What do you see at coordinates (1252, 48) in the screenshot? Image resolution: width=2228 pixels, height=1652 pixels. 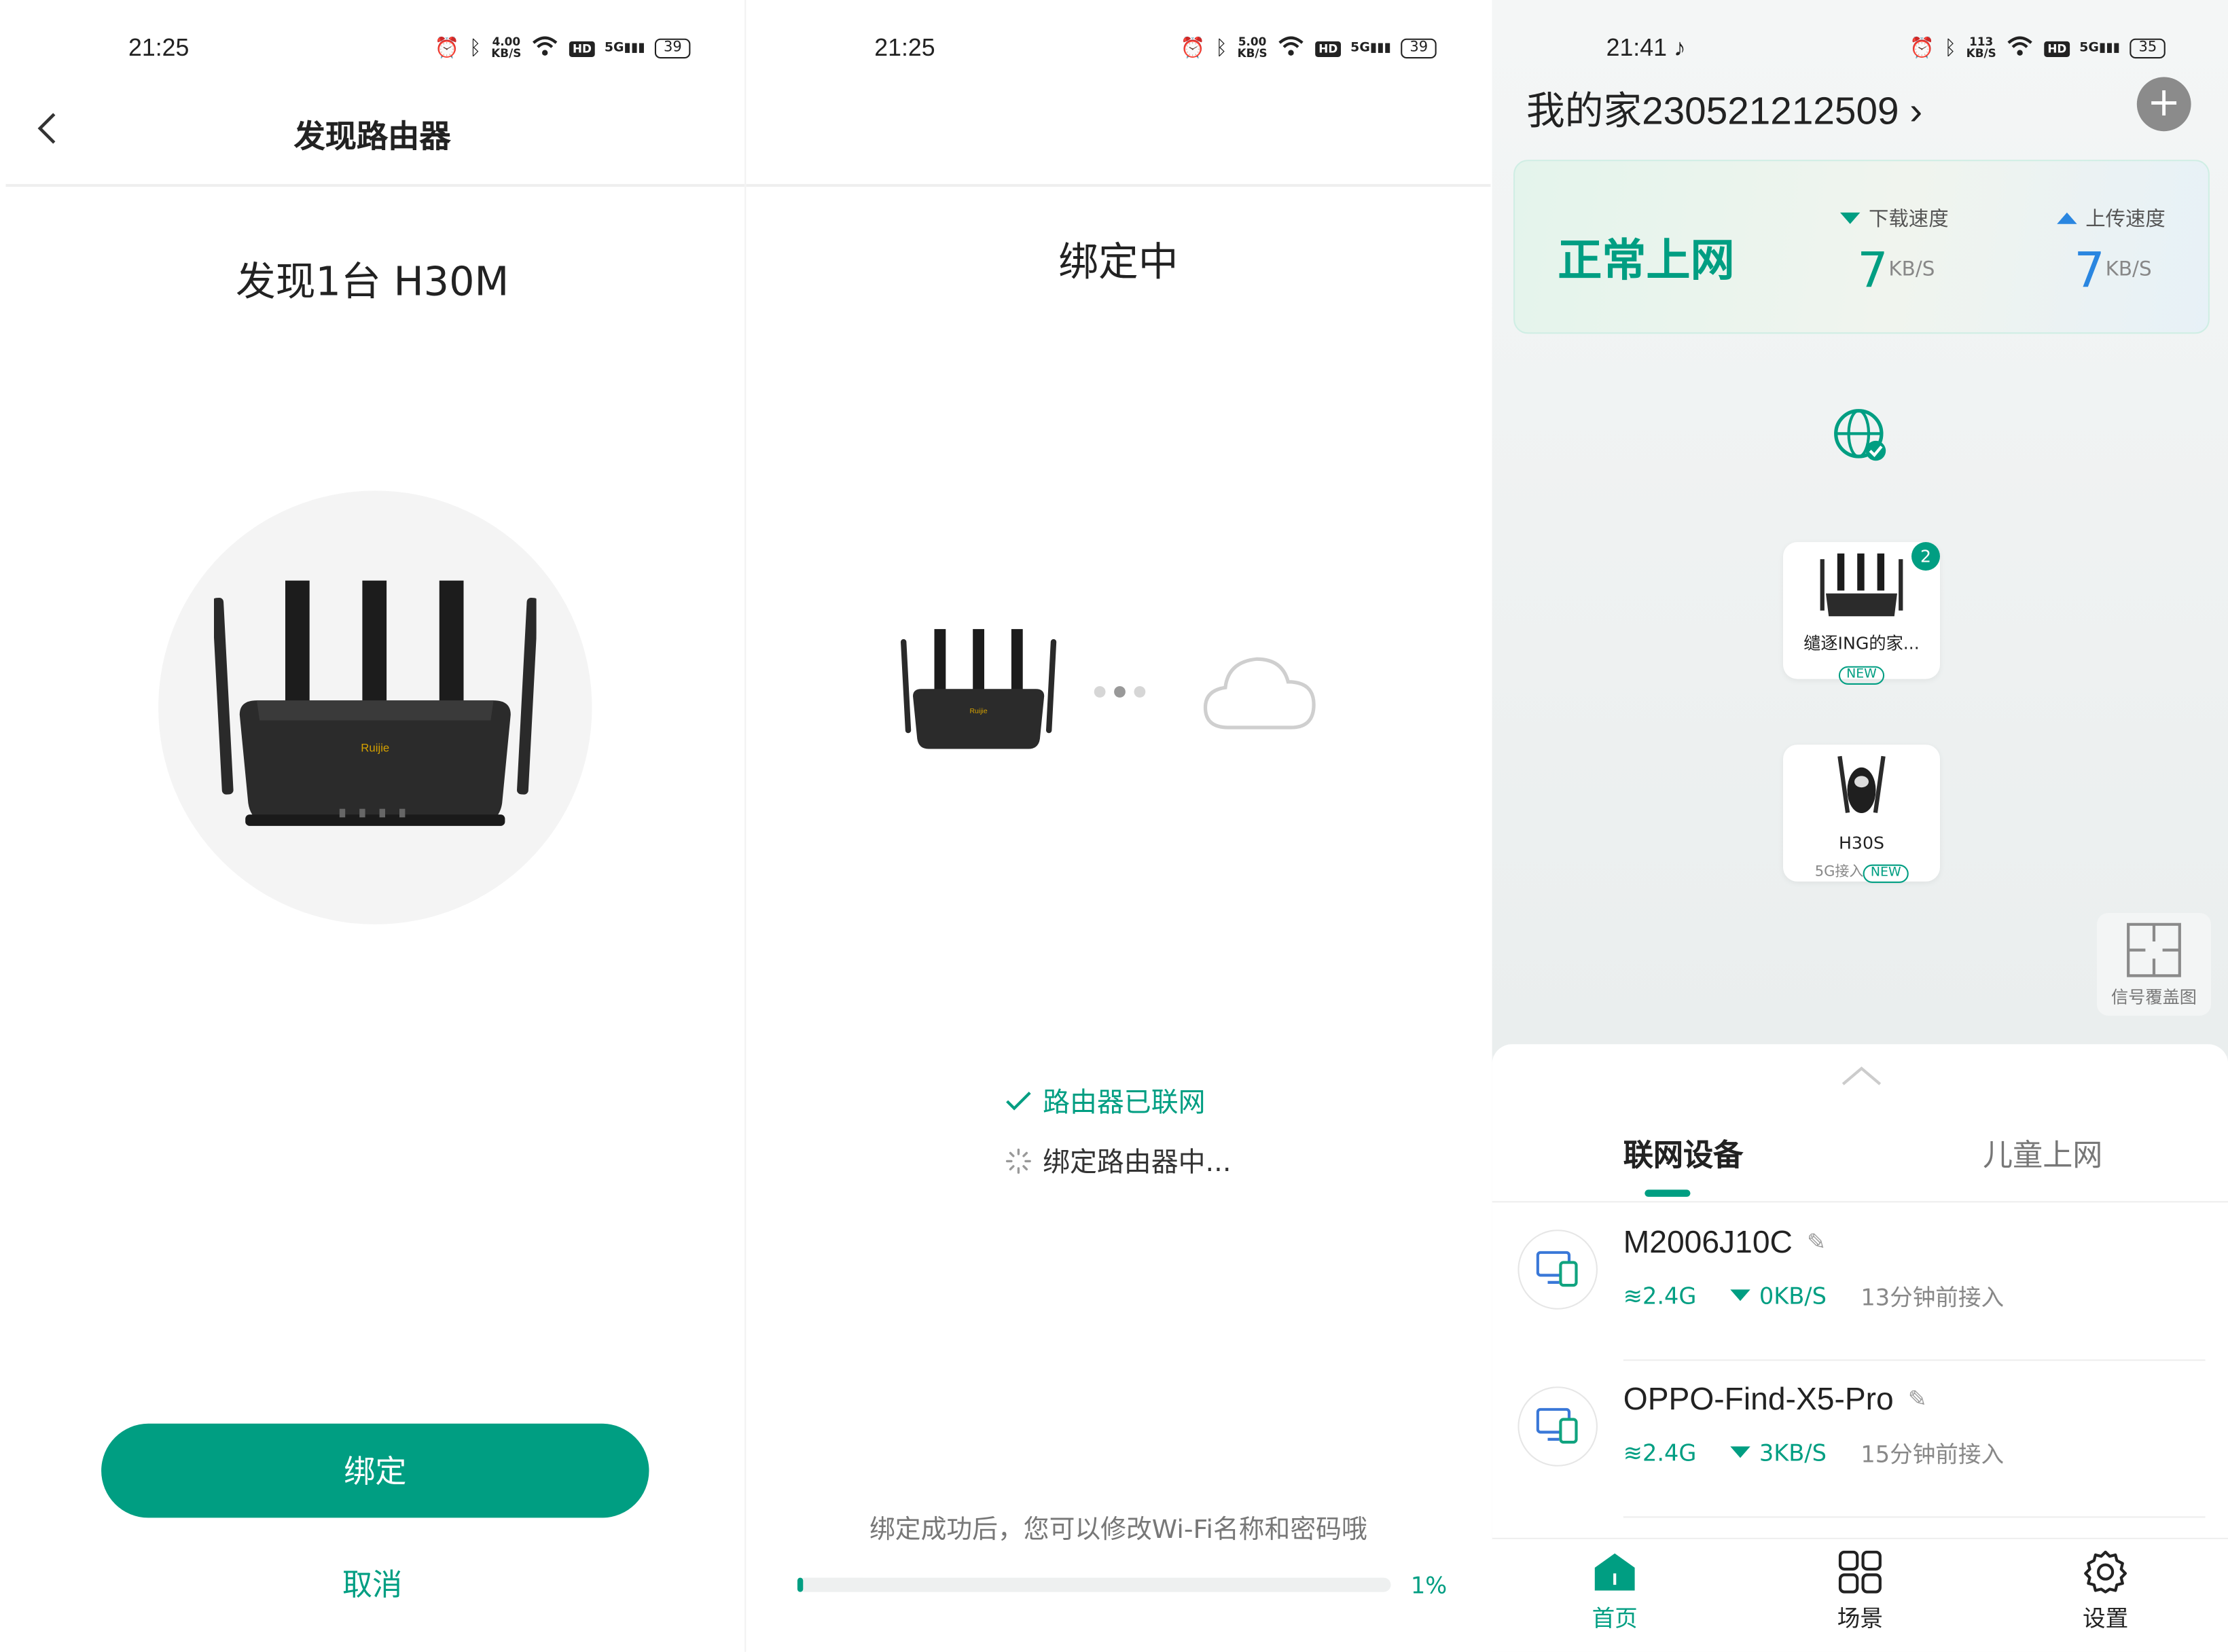 I see `net-speed: 5.00 KB/S` at bounding box center [1252, 48].